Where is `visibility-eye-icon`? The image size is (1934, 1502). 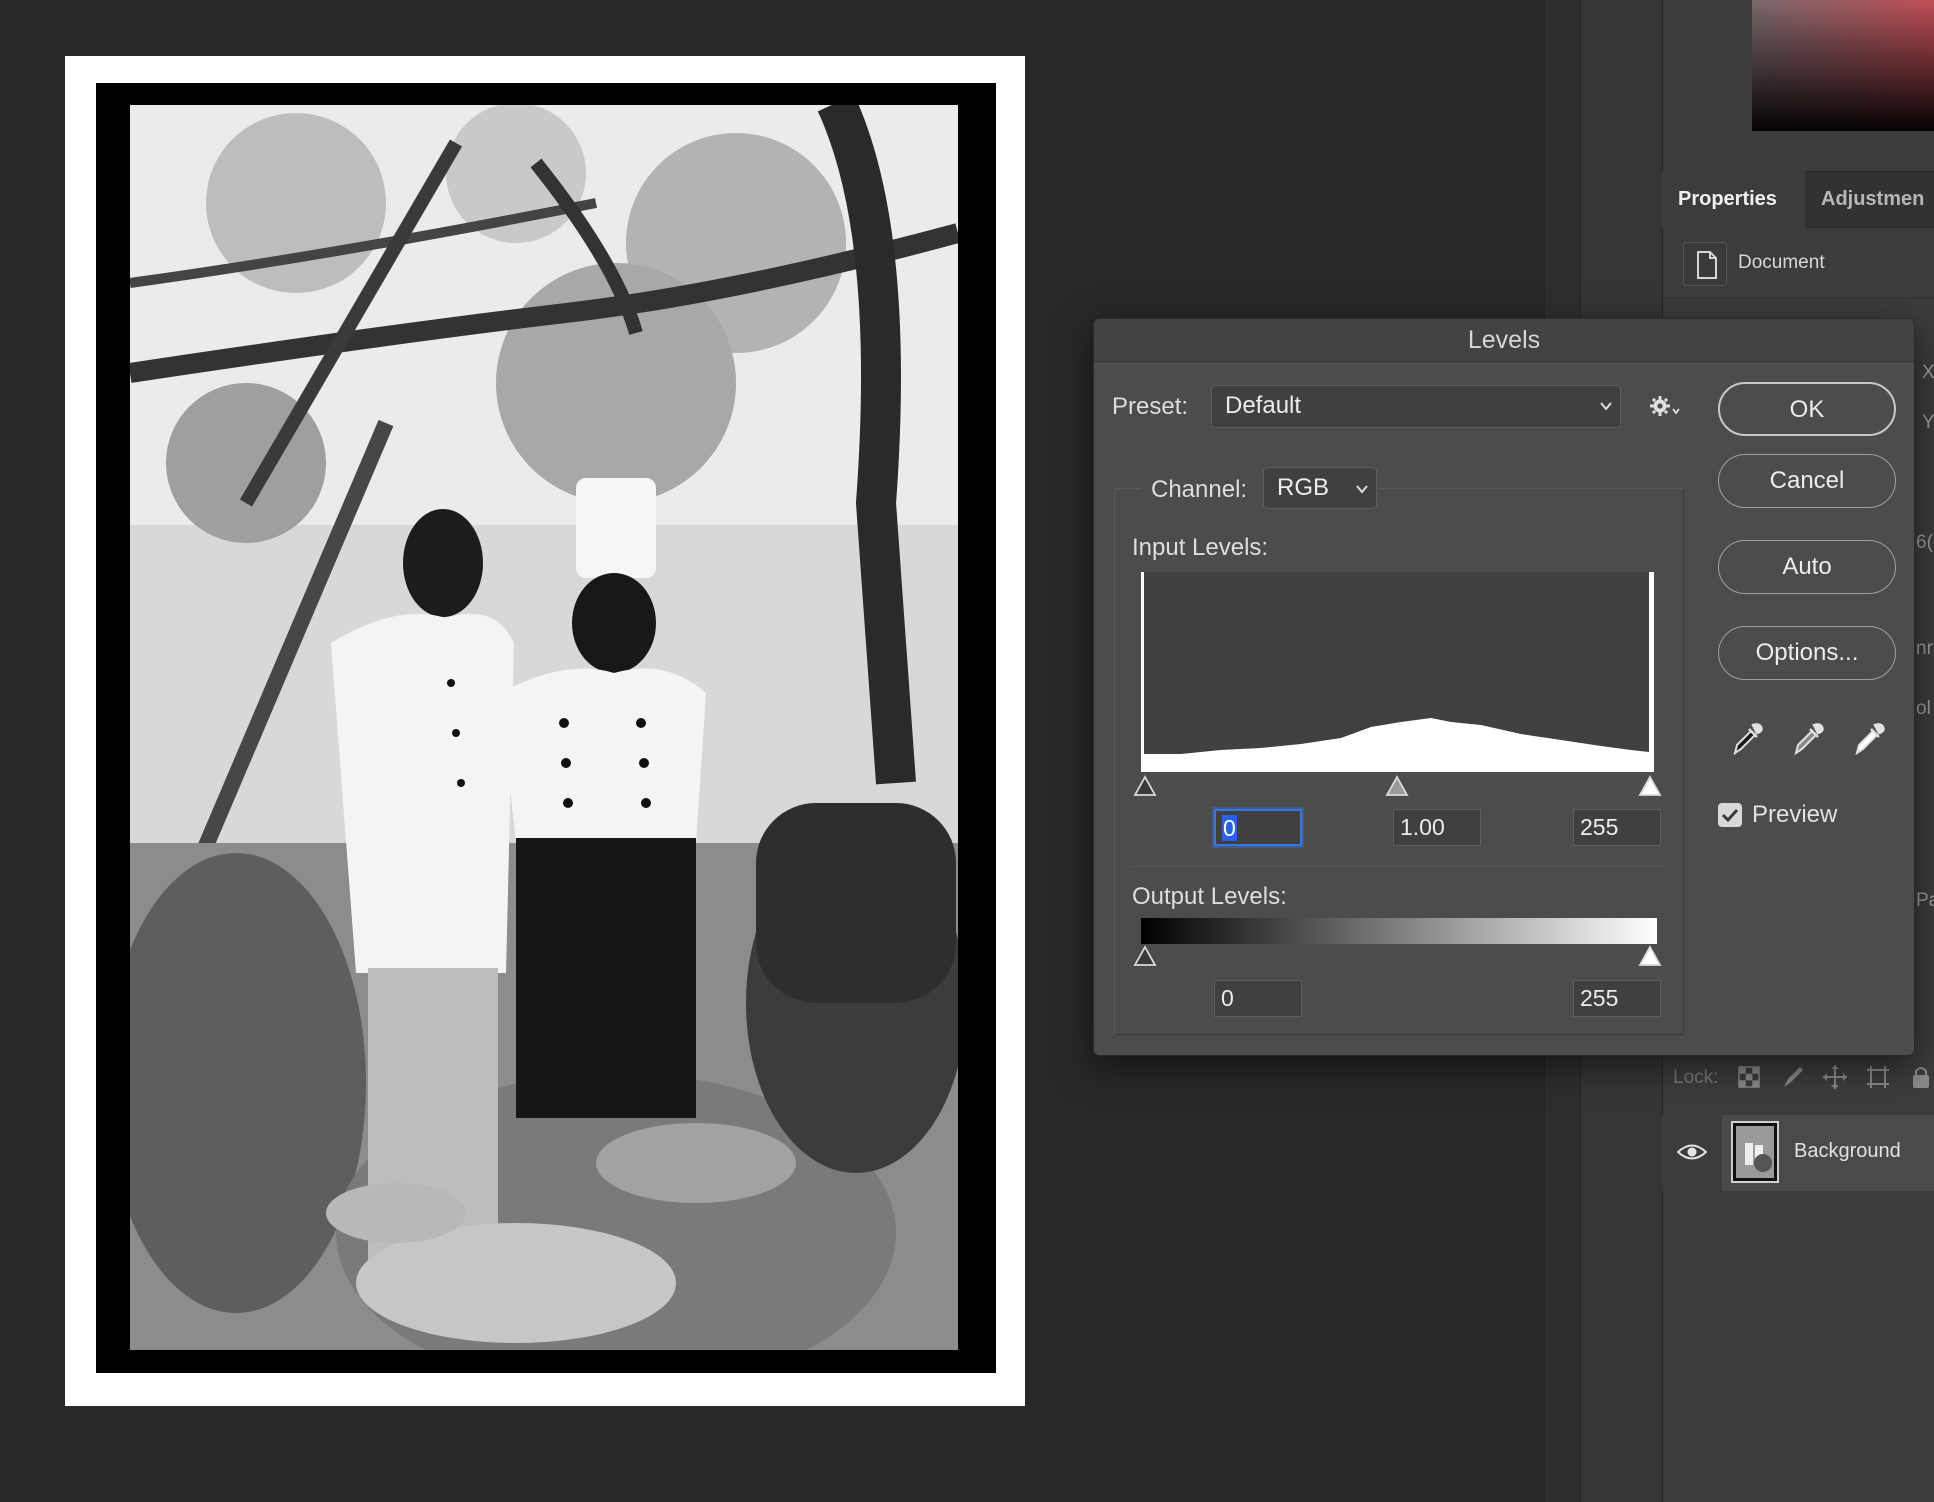 visibility-eye-icon is located at coordinates (1692, 1152).